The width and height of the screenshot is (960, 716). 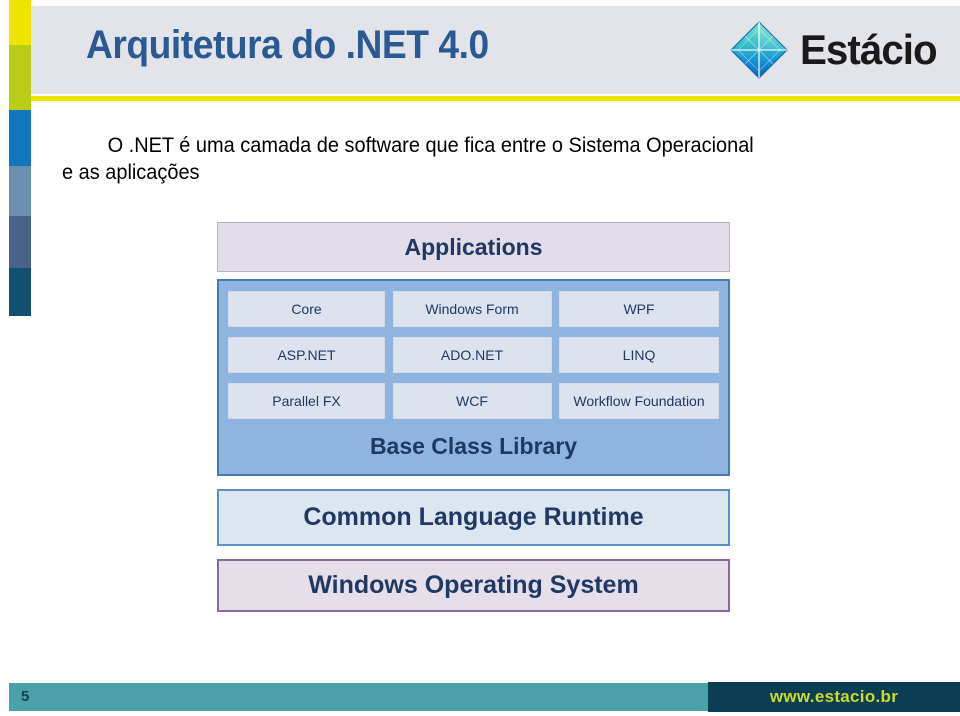 I want to click on footer-url-panel: www.estacio.br, so click(x=834, y=697).